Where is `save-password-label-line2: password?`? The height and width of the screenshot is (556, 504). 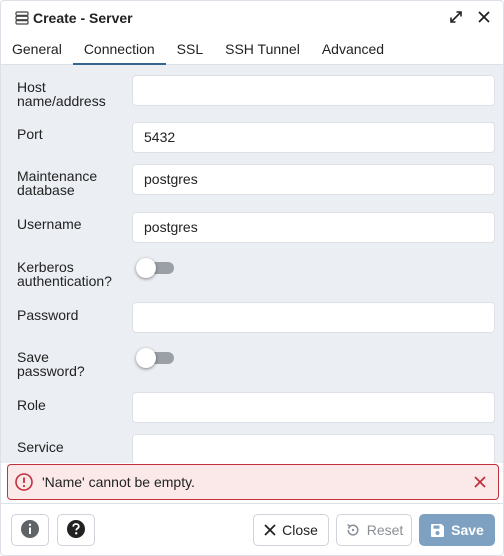
save-password-label-line2: password? is located at coordinates (51, 371).